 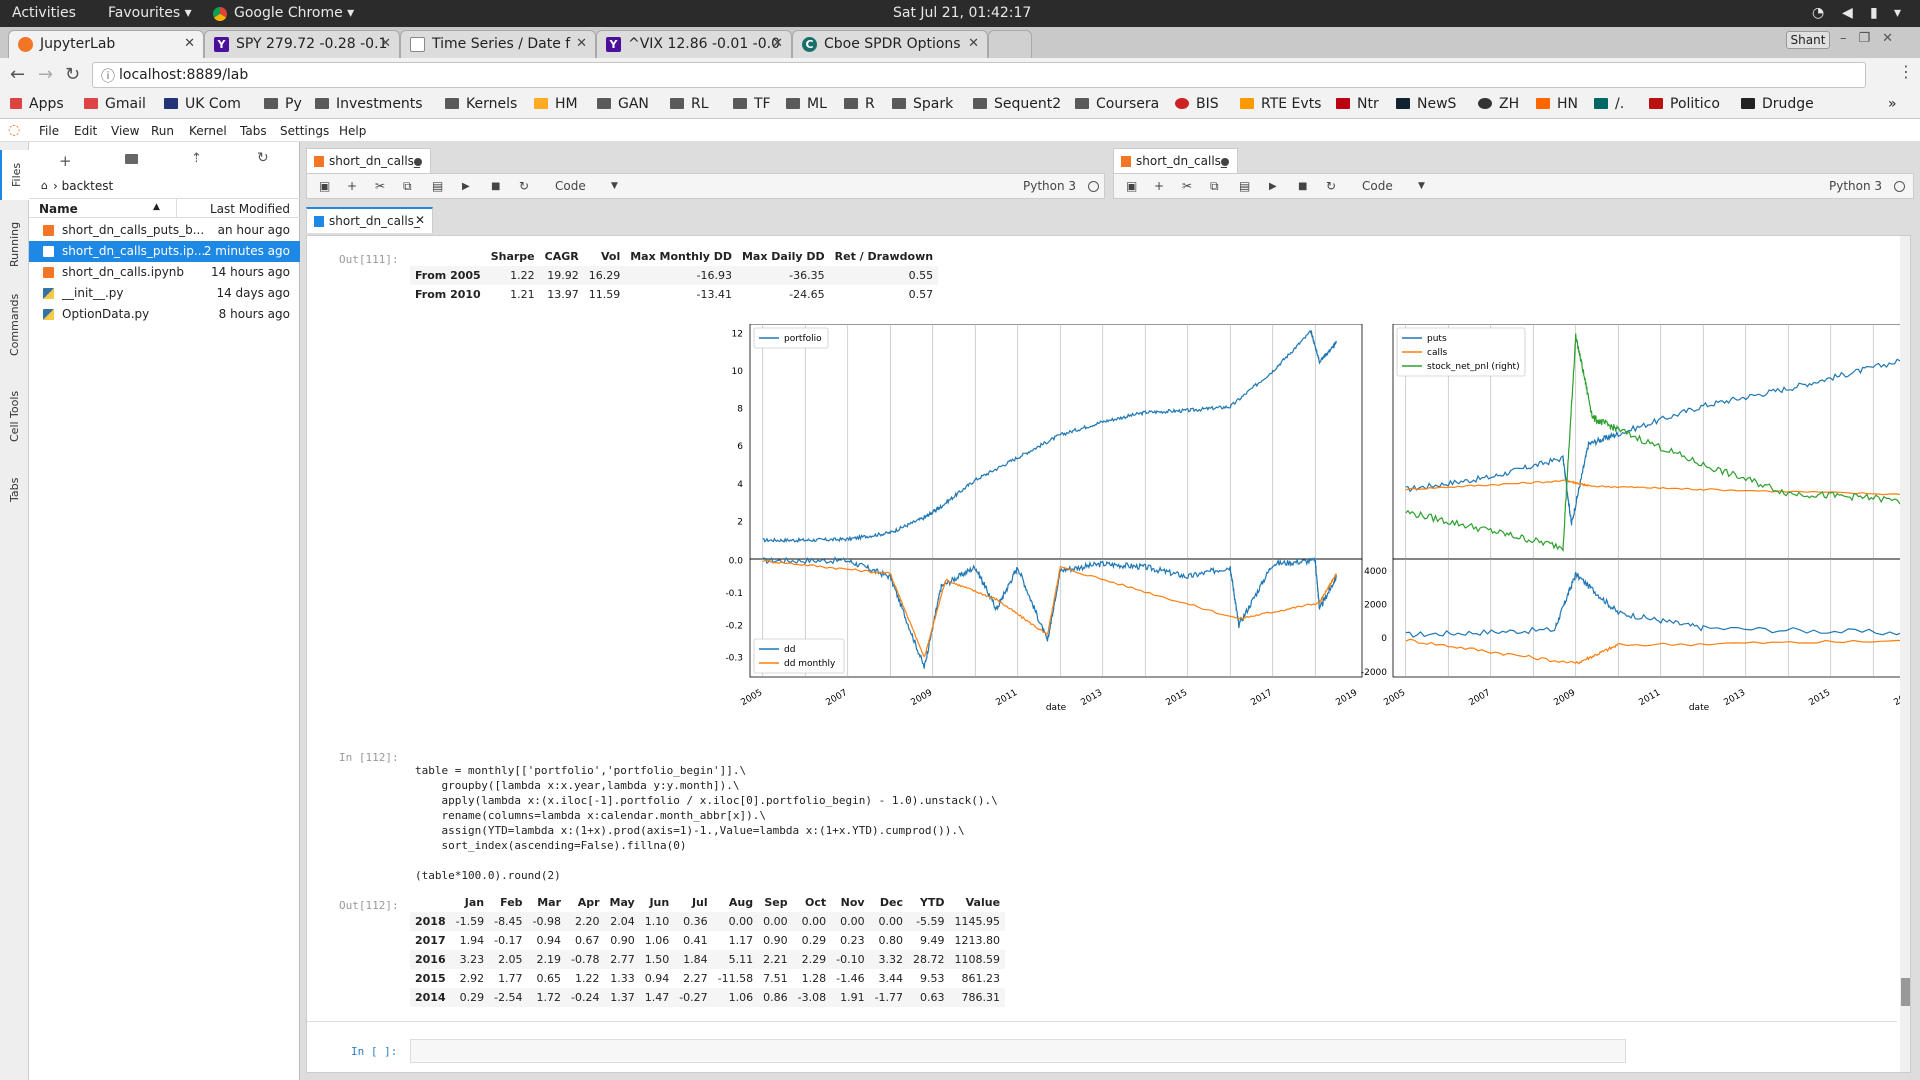 What do you see at coordinates (1872, 38) in the screenshot?
I see `window-controls: –❐✕` at bounding box center [1872, 38].